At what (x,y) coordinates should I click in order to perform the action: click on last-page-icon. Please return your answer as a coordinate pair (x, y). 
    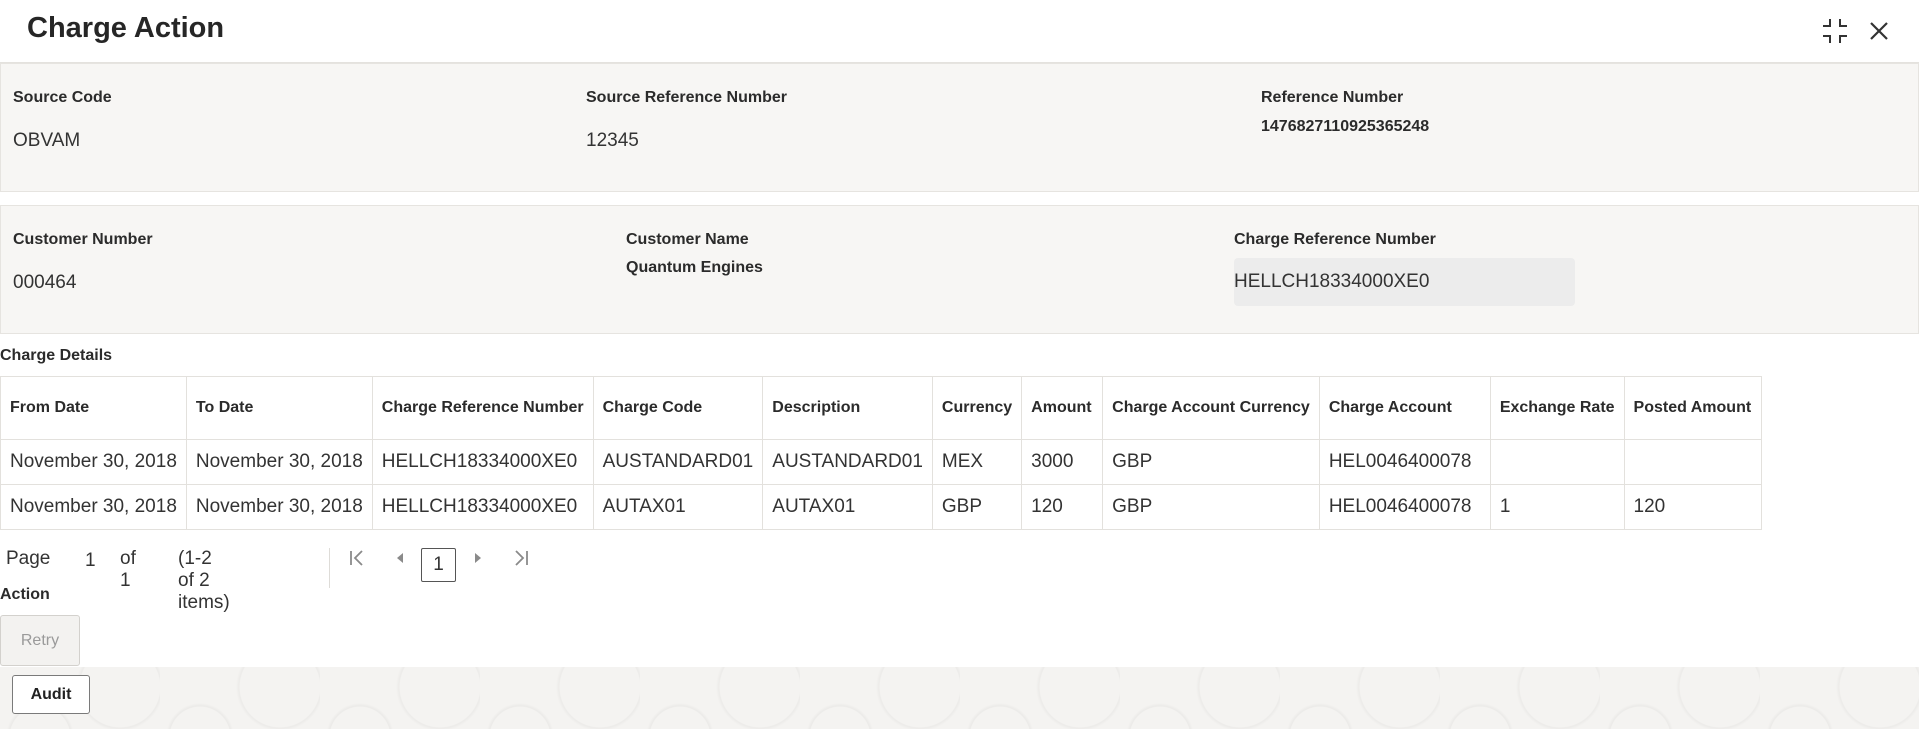
    Looking at the image, I should click on (521, 560).